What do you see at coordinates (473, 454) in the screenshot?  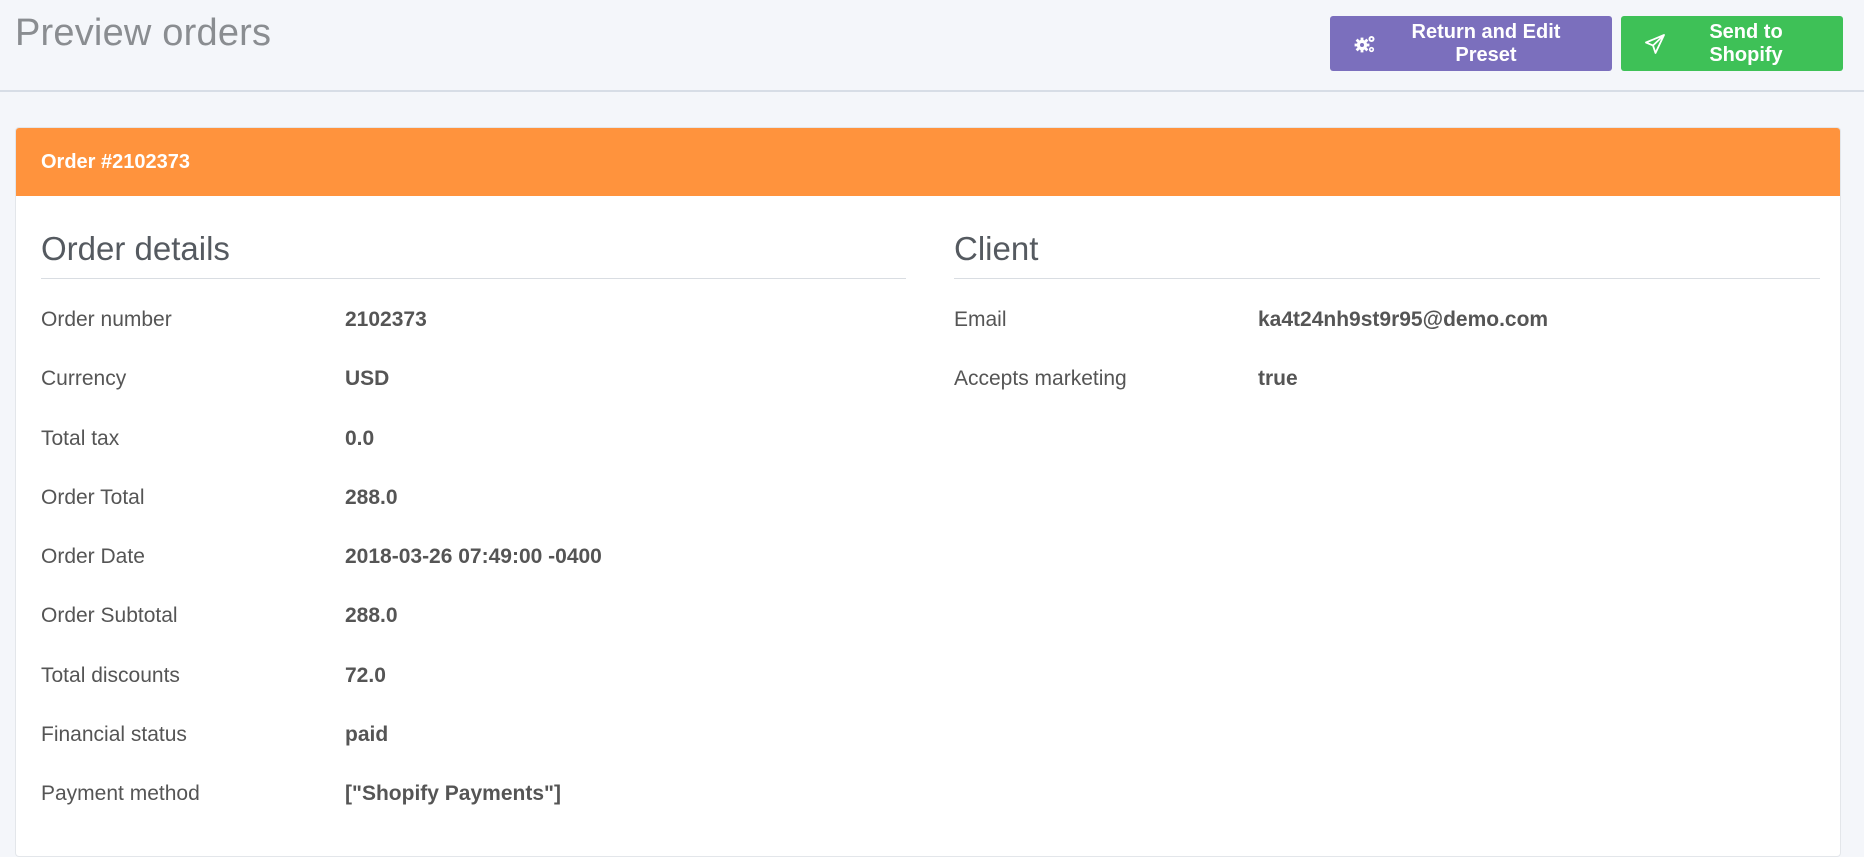 I see `detail-row-total-tax: Total tax 0.0` at bounding box center [473, 454].